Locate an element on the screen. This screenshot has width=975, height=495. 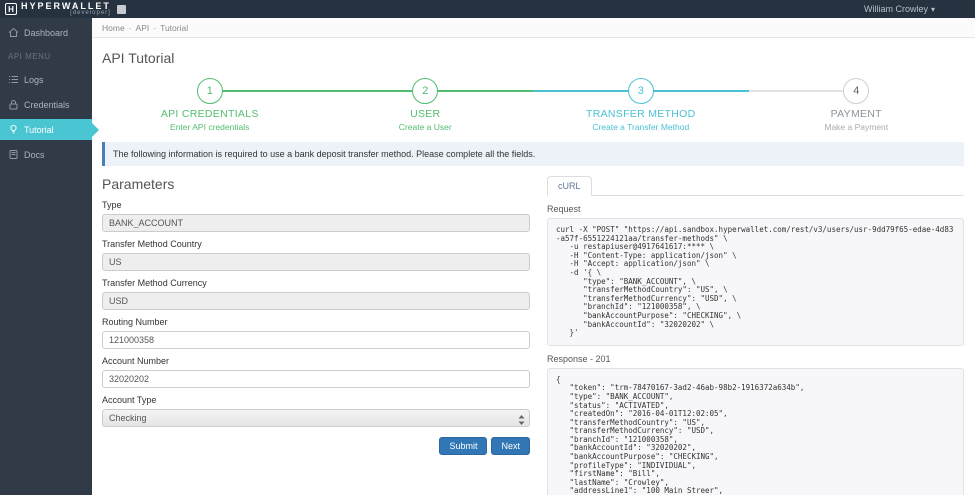
sidebar-item-label: Tutorial is located at coordinates (39, 129).